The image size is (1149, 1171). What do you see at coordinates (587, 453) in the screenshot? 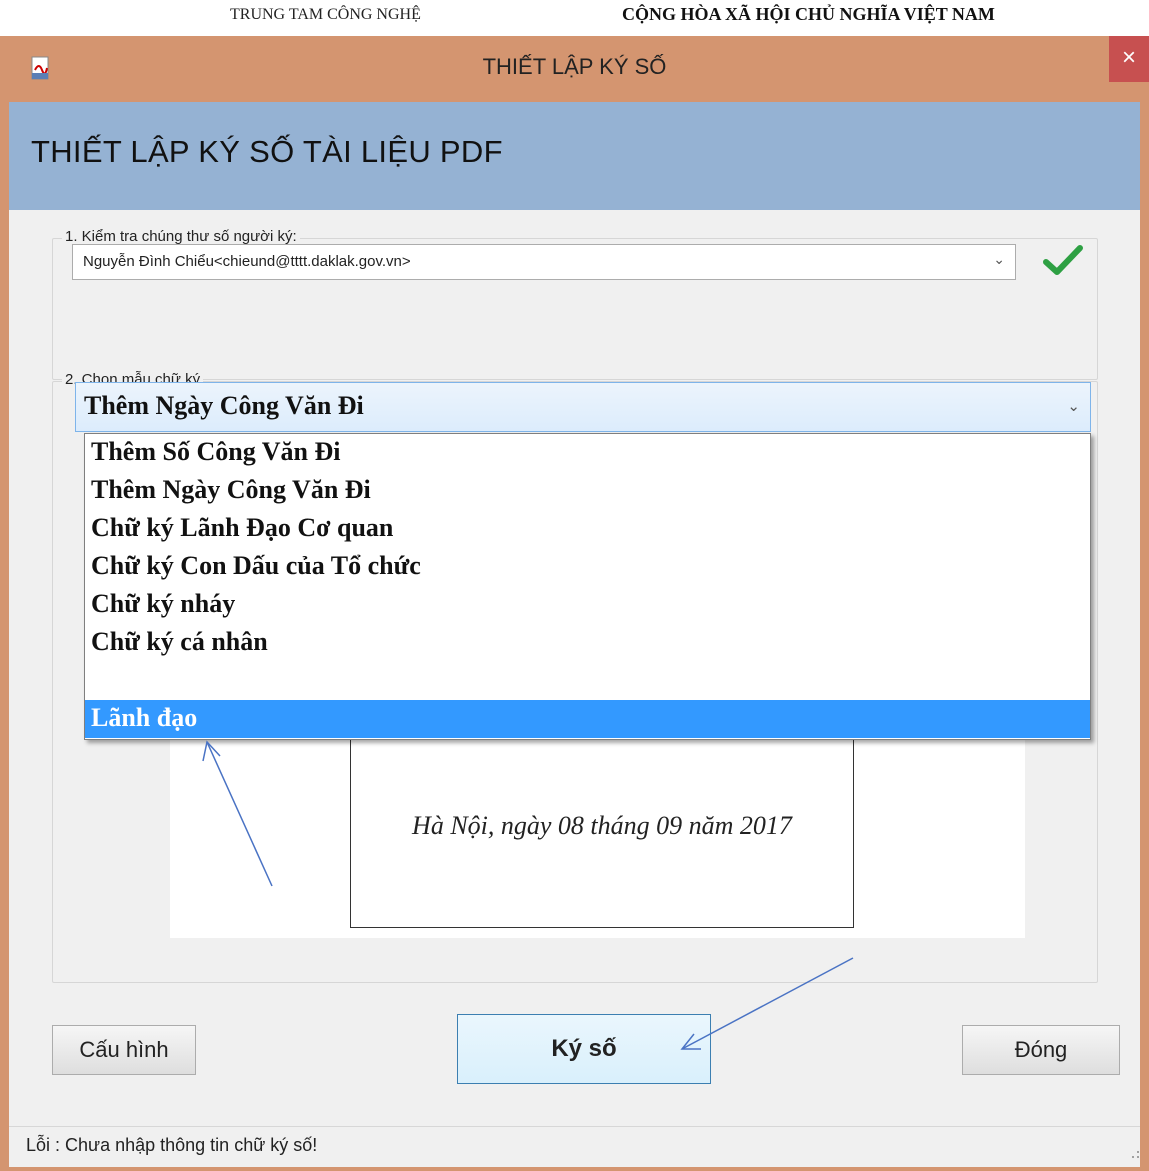
I see `dropdown-option: Thêm Số Công Văn Đi` at bounding box center [587, 453].